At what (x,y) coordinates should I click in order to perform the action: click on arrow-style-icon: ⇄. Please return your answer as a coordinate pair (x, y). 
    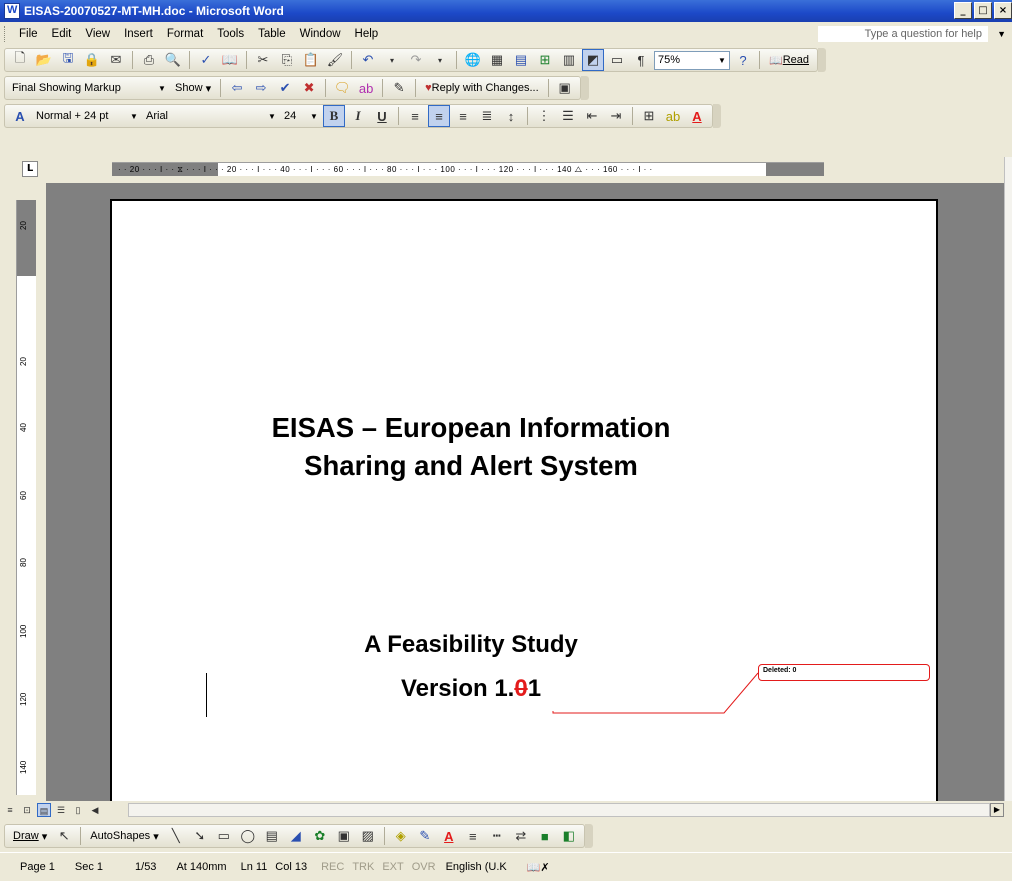
    Looking at the image, I should click on (521, 836).